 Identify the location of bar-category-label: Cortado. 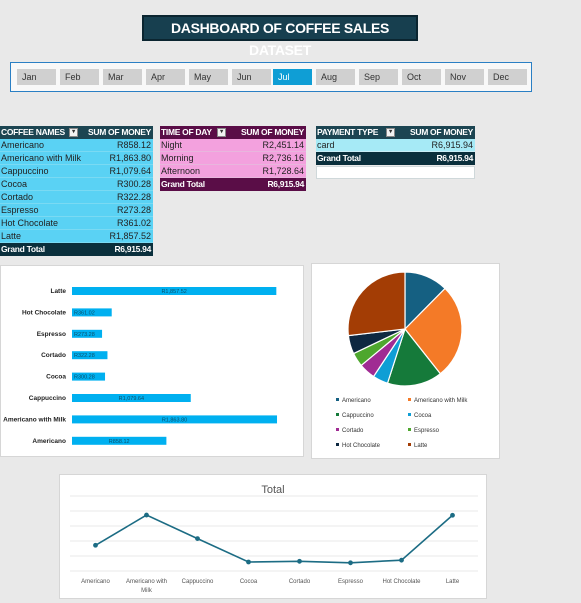
(53, 355).